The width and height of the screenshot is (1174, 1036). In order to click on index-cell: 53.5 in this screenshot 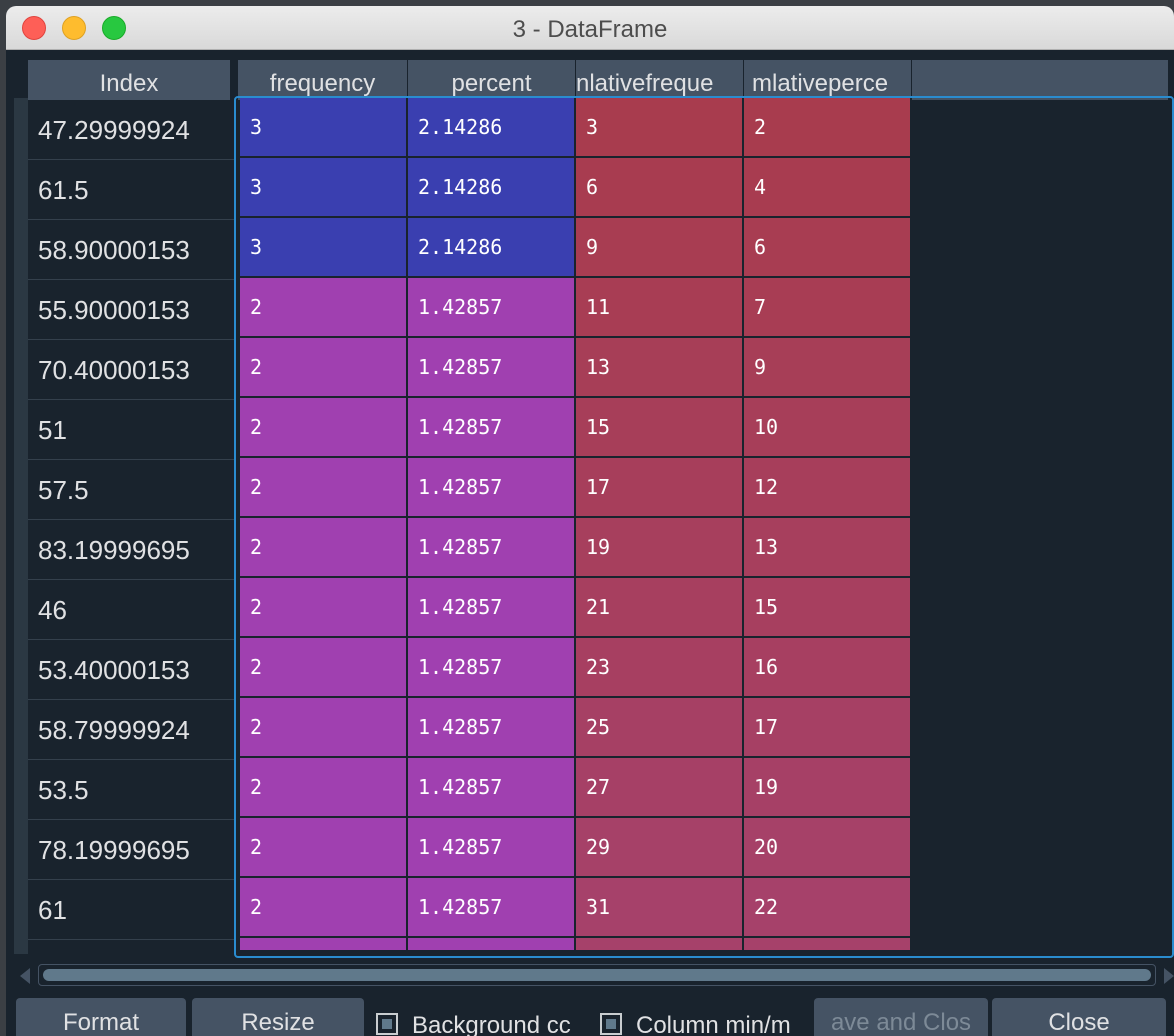, I will do `click(131, 790)`.